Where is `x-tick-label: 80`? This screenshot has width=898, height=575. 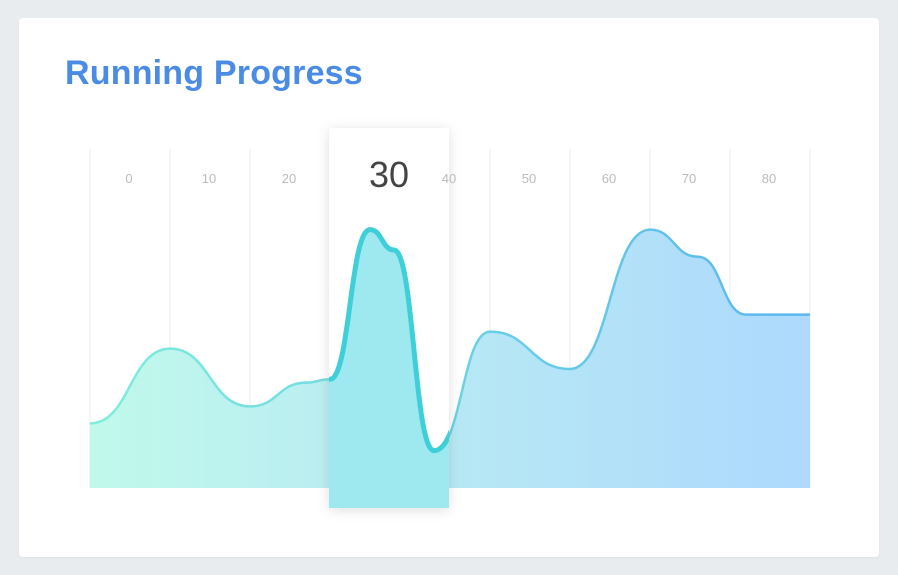 x-tick-label: 80 is located at coordinates (769, 178).